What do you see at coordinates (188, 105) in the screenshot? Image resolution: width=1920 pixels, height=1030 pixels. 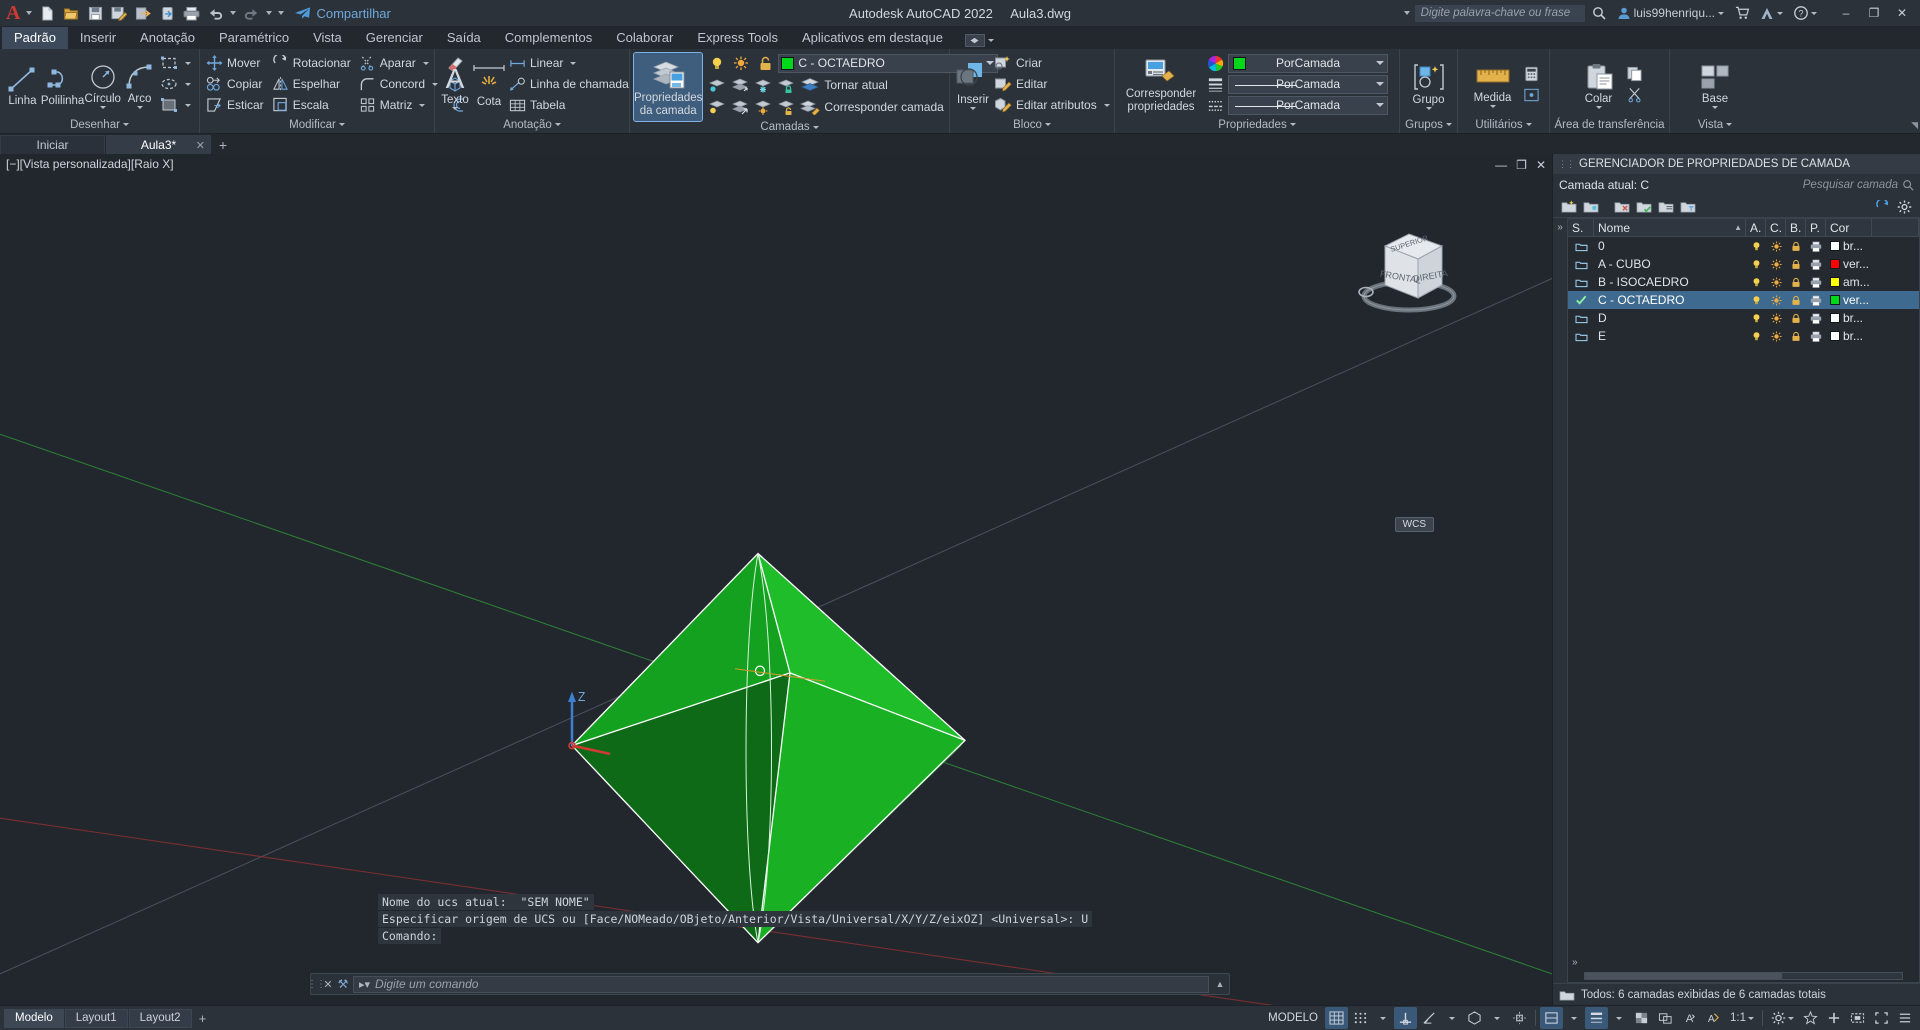 I see `draw-hatch-chevron-icon` at bounding box center [188, 105].